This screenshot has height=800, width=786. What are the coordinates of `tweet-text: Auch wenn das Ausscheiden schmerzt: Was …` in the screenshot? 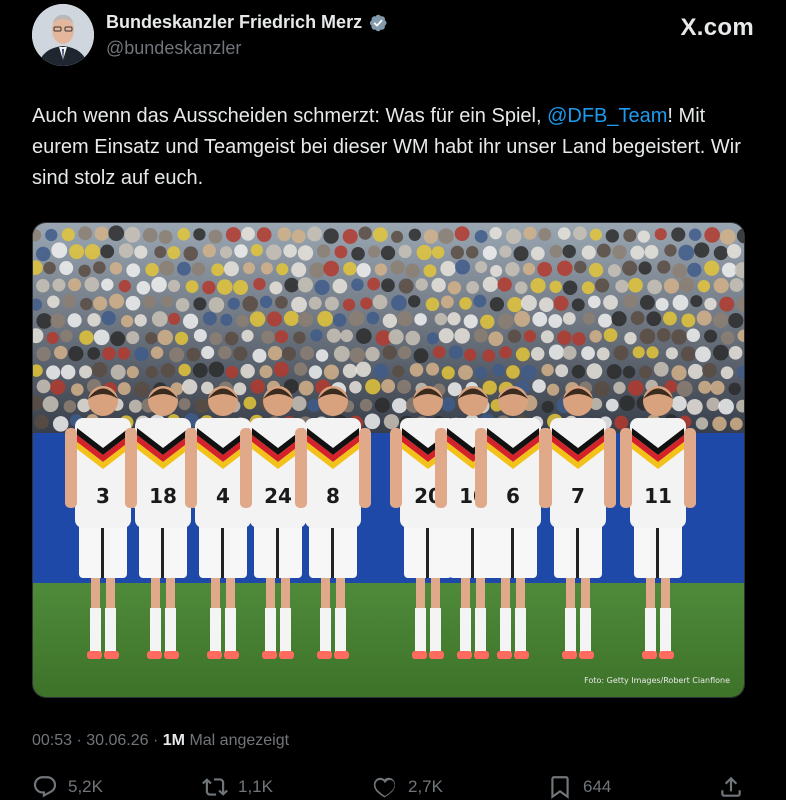 It's located at (397, 147).